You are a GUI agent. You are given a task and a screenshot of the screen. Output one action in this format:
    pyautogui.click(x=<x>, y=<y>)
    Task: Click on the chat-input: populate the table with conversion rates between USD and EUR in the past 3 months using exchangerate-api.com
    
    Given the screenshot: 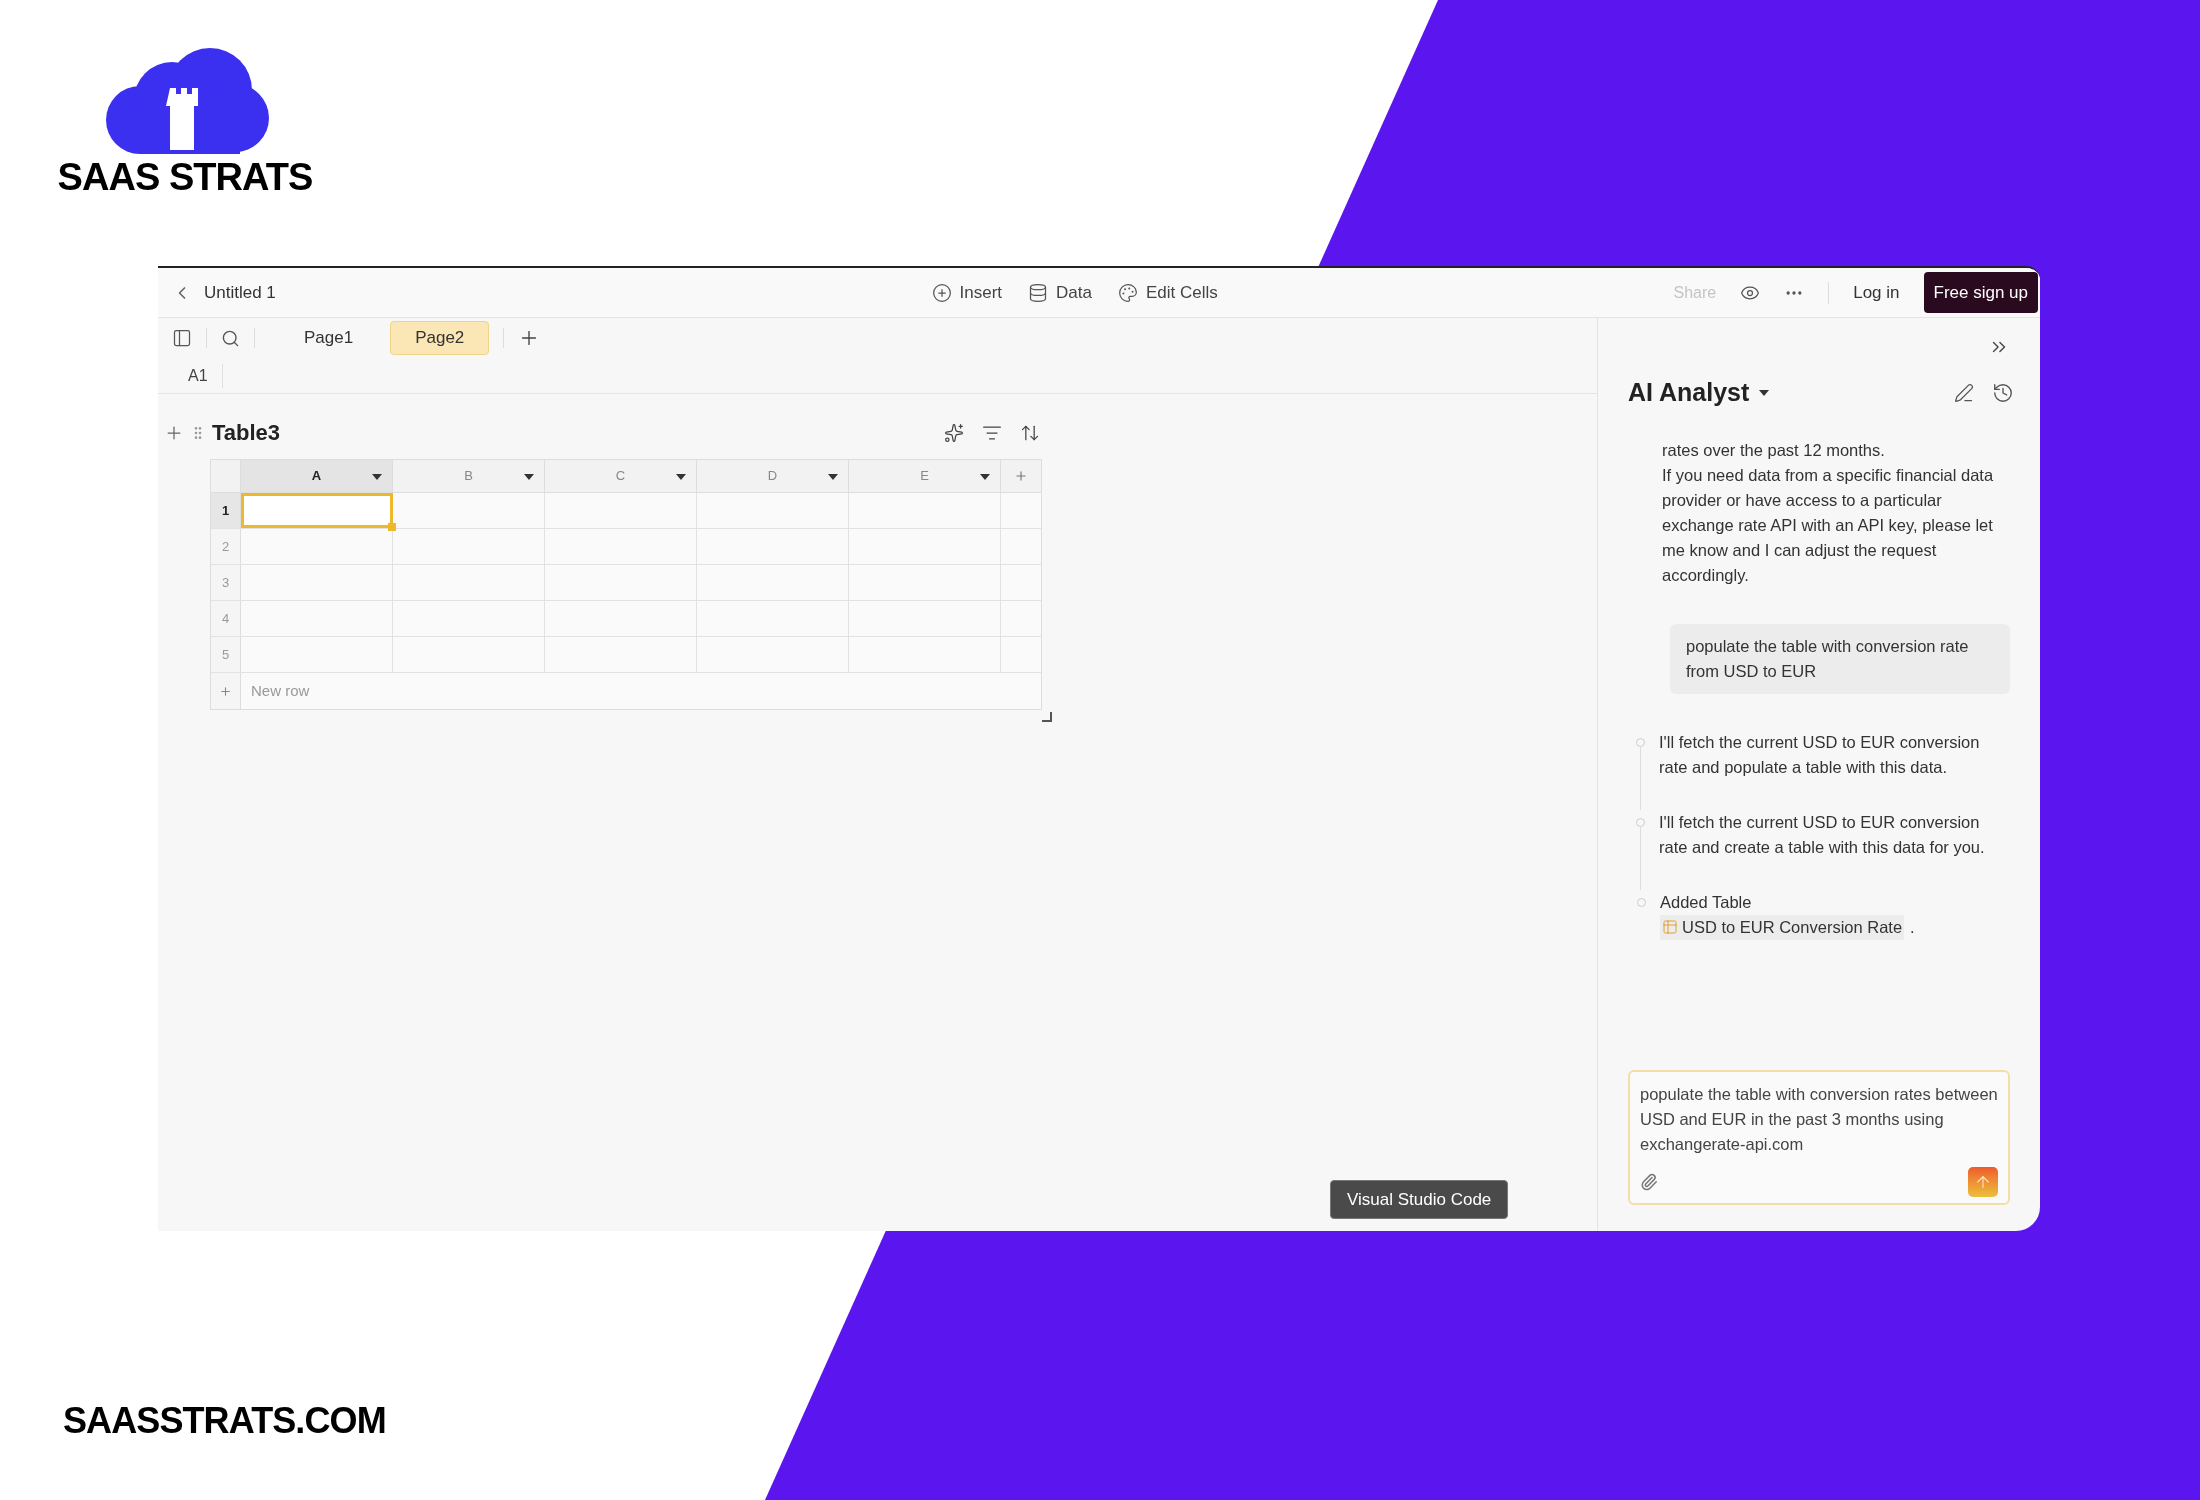 What is the action you would take?
    pyautogui.click(x=1819, y=1137)
    